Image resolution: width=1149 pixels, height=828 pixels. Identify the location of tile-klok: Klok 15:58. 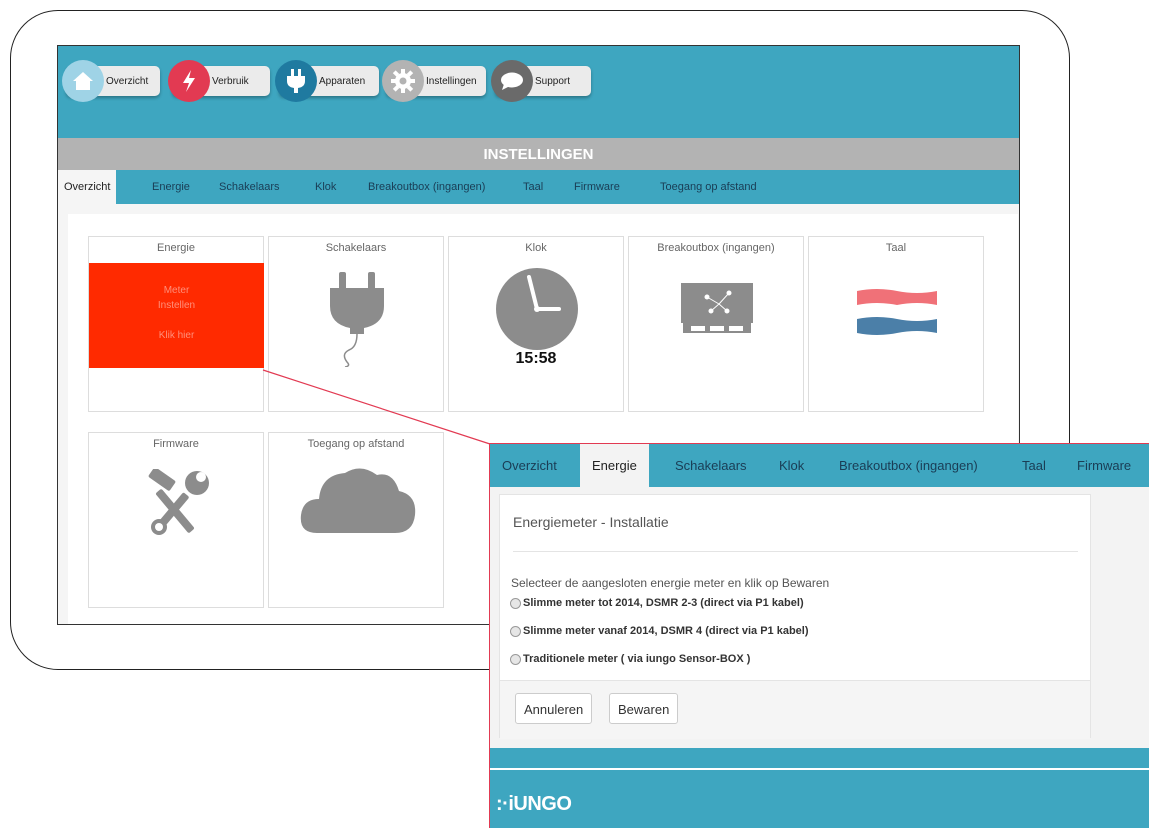
(536, 324).